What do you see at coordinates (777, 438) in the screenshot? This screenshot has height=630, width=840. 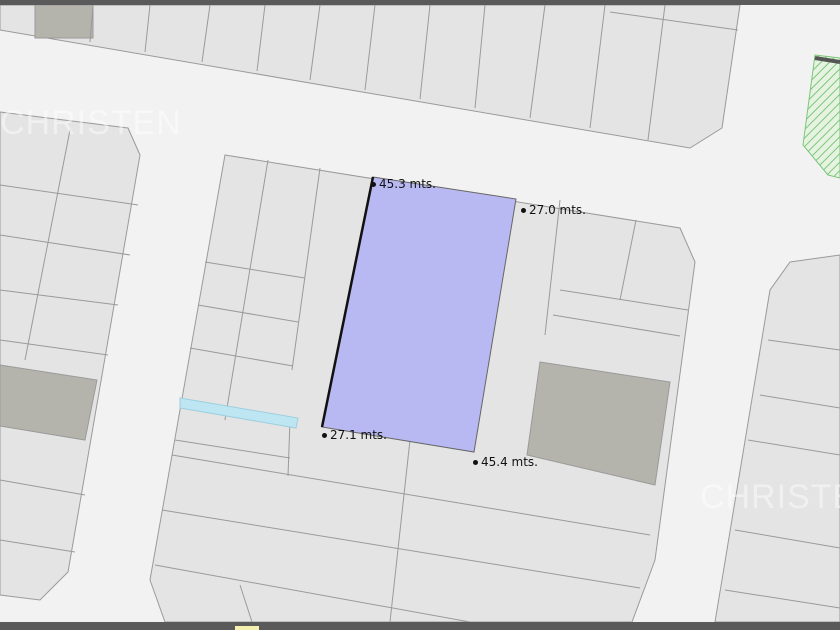 I see `block-right` at bounding box center [777, 438].